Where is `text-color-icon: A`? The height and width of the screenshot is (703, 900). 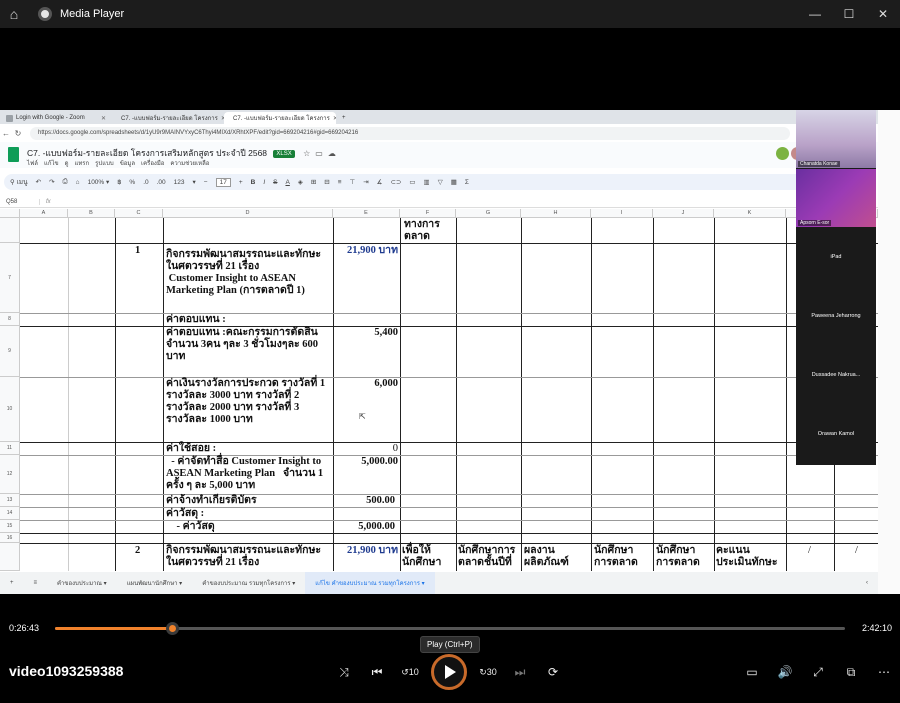 text-color-icon: A is located at coordinates (287, 182).